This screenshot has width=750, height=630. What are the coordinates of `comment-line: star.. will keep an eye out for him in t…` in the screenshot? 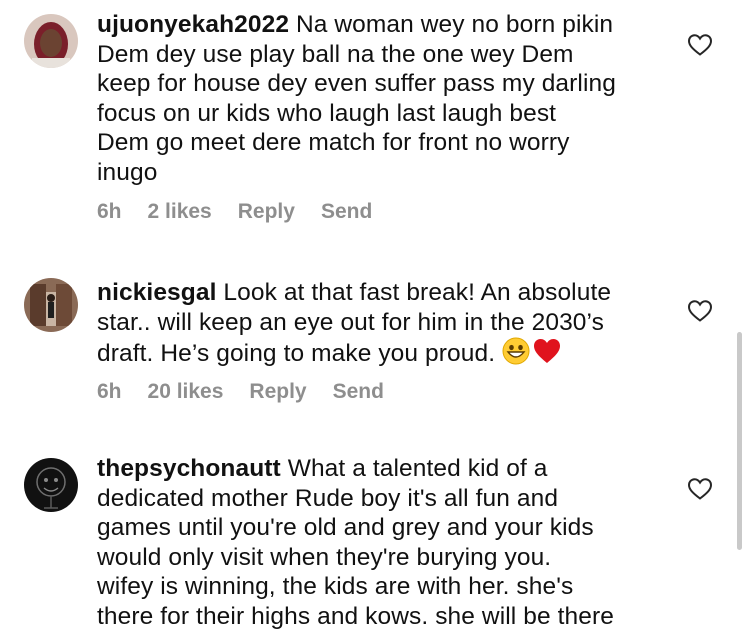 It's located at (350, 322).